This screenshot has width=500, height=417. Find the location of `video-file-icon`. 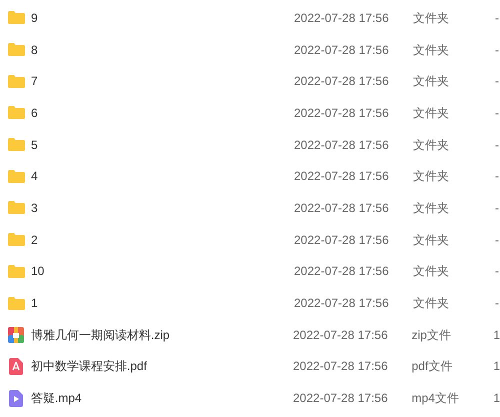

video-file-icon is located at coordinates (15, 398).